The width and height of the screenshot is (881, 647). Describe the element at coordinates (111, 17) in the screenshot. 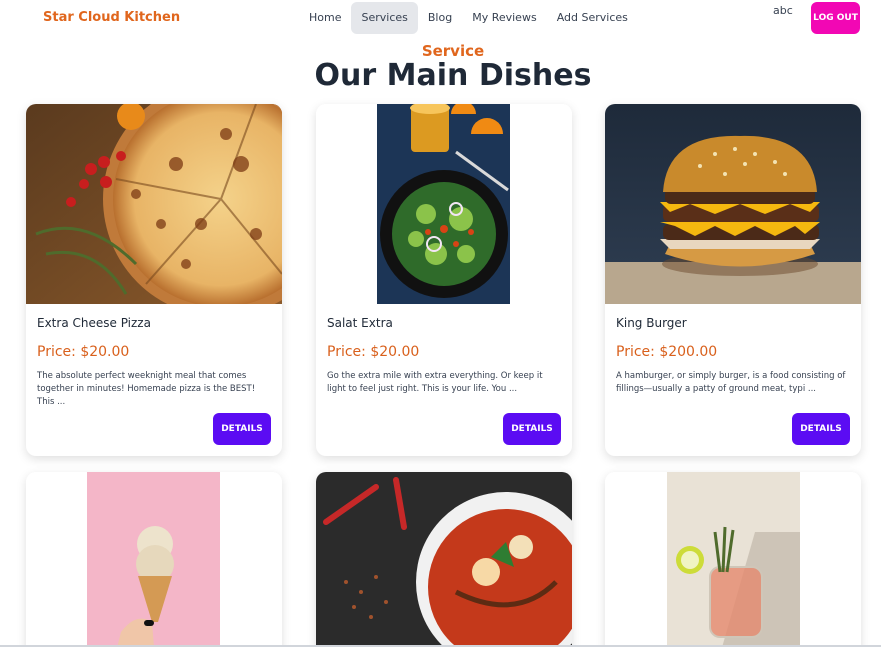

I see `brand-logo: Star Cloud Kitchen` at that location.